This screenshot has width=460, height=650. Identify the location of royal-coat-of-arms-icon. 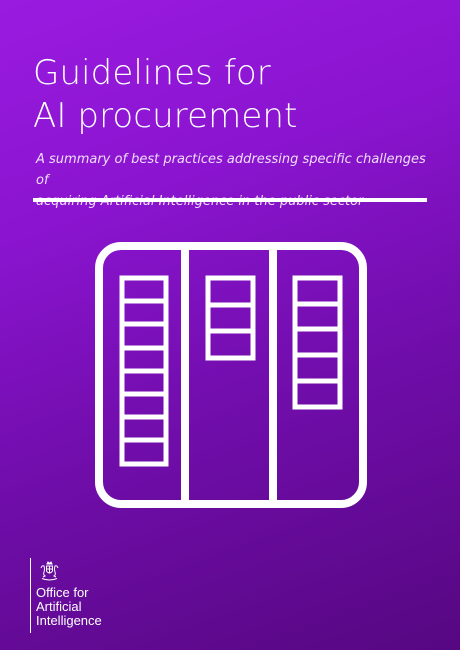
(49, 571).